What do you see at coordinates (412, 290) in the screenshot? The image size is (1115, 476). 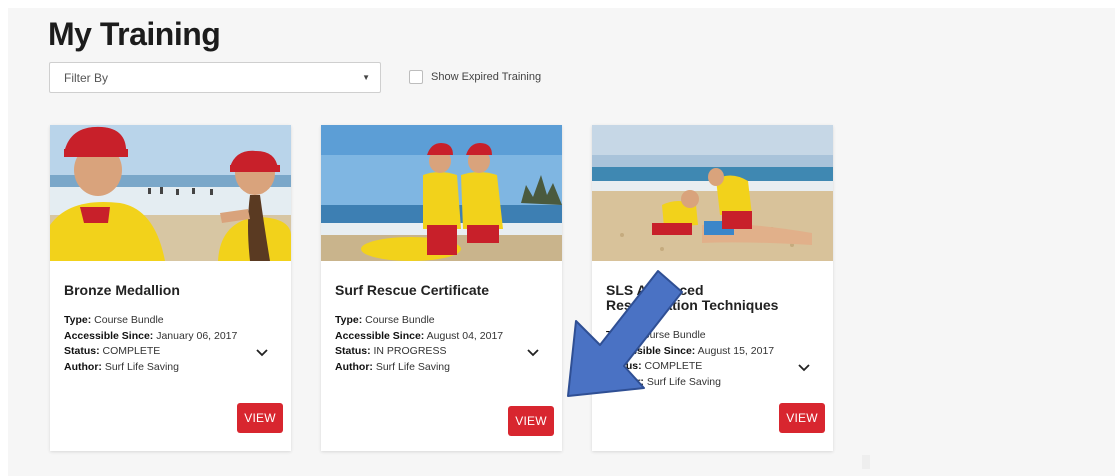 I see `course-title: Surf Rescue Certificate` at bounding box center [412, 290].